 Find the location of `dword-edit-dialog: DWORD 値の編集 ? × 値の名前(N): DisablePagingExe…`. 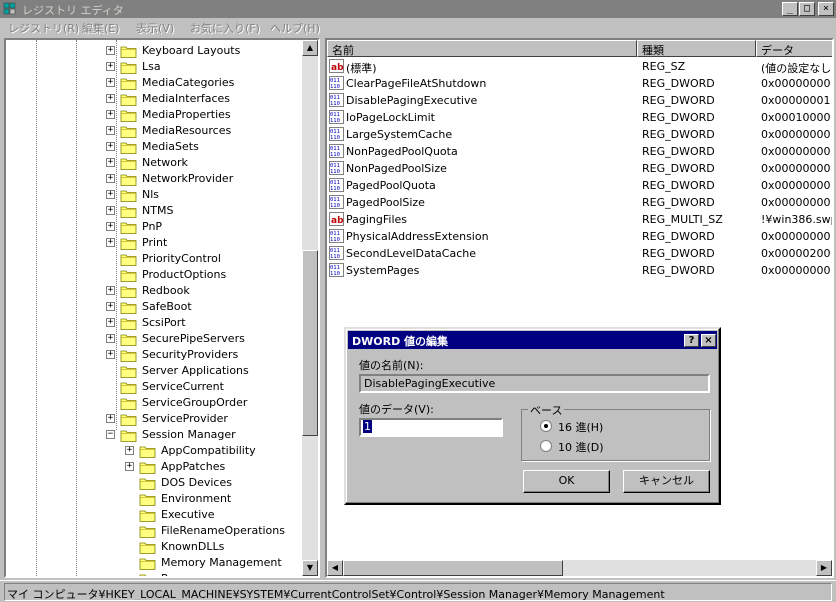

dword-edit-dialog: DWORD 値の編集 ? × 値の名前(N): DisablePagingExe… is located at coordinates (532, 416).